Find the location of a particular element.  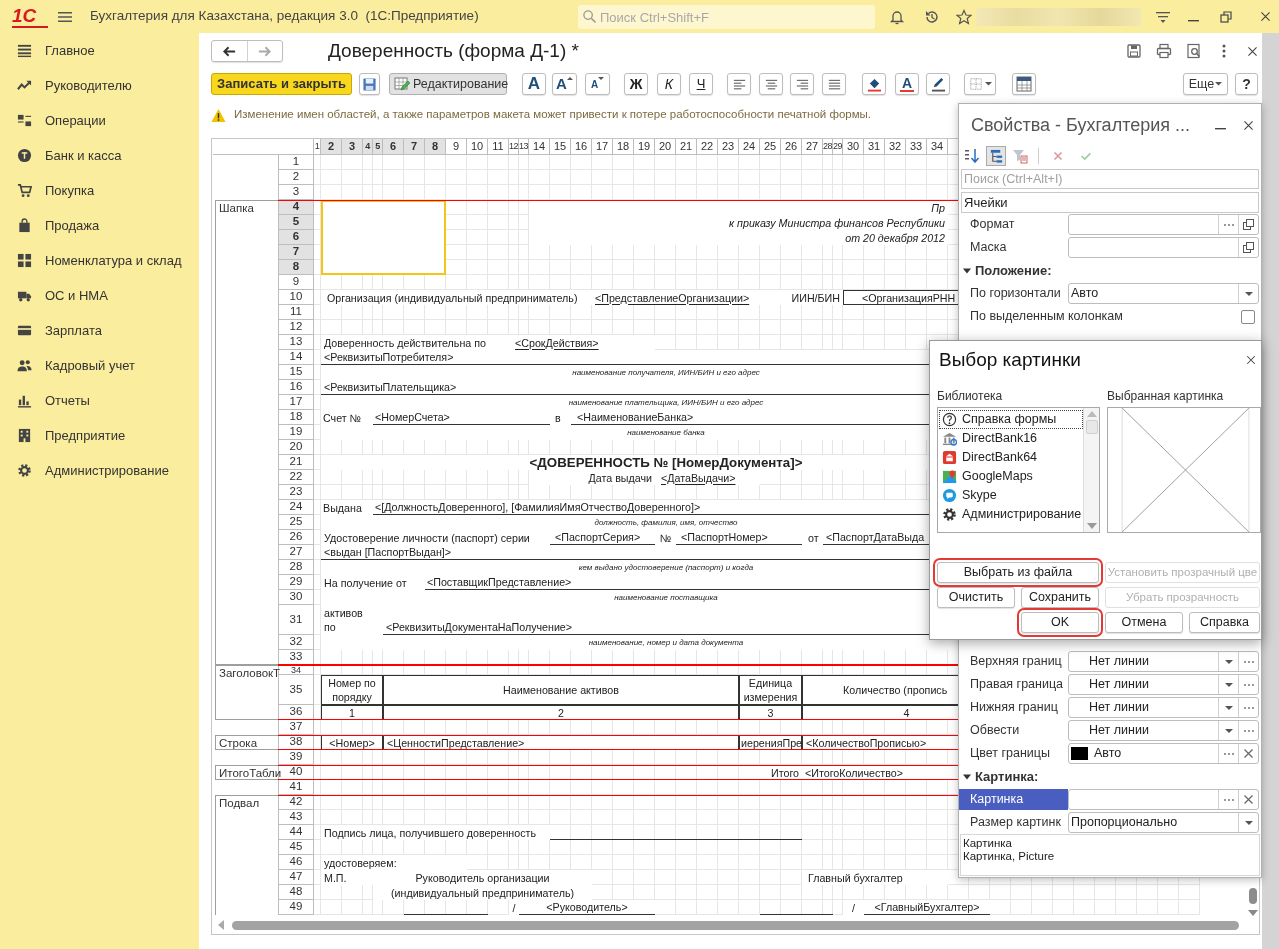

dialog-button: Отмена is located at coordinates (1144, 622).